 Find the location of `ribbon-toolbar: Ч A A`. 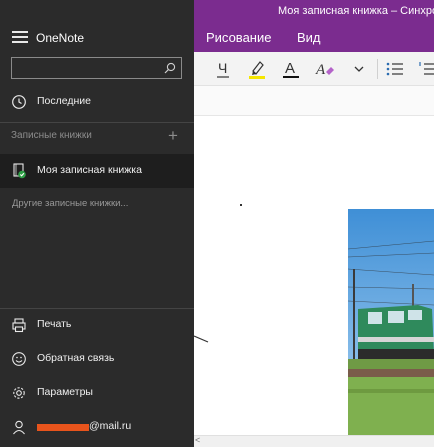

ribbon-toolbar: Ч A A is located at coordinates (314, 69).